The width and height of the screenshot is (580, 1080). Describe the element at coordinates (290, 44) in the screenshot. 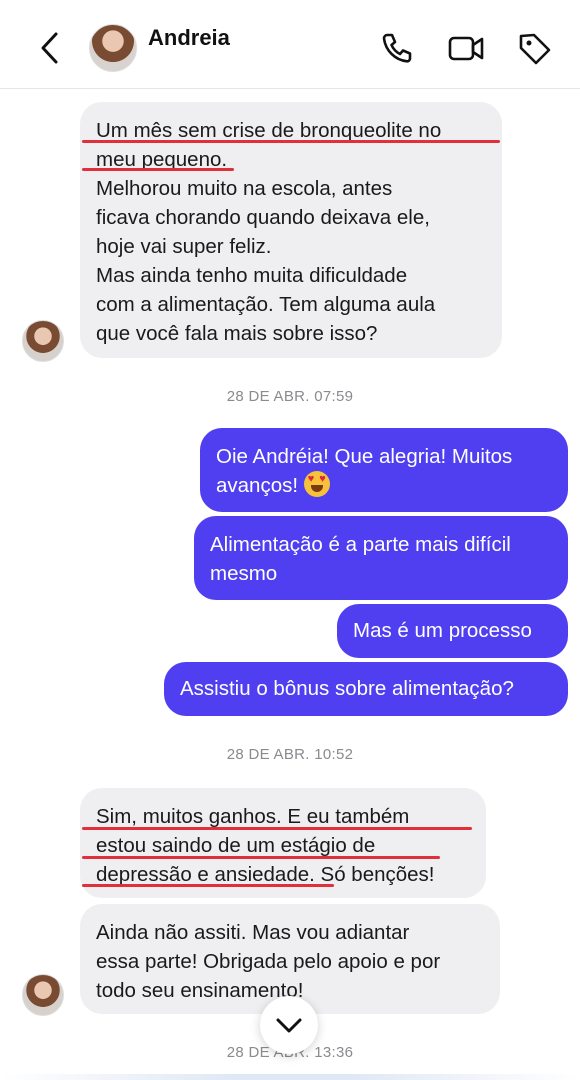

I see `chat-header: Andreia` at that location.